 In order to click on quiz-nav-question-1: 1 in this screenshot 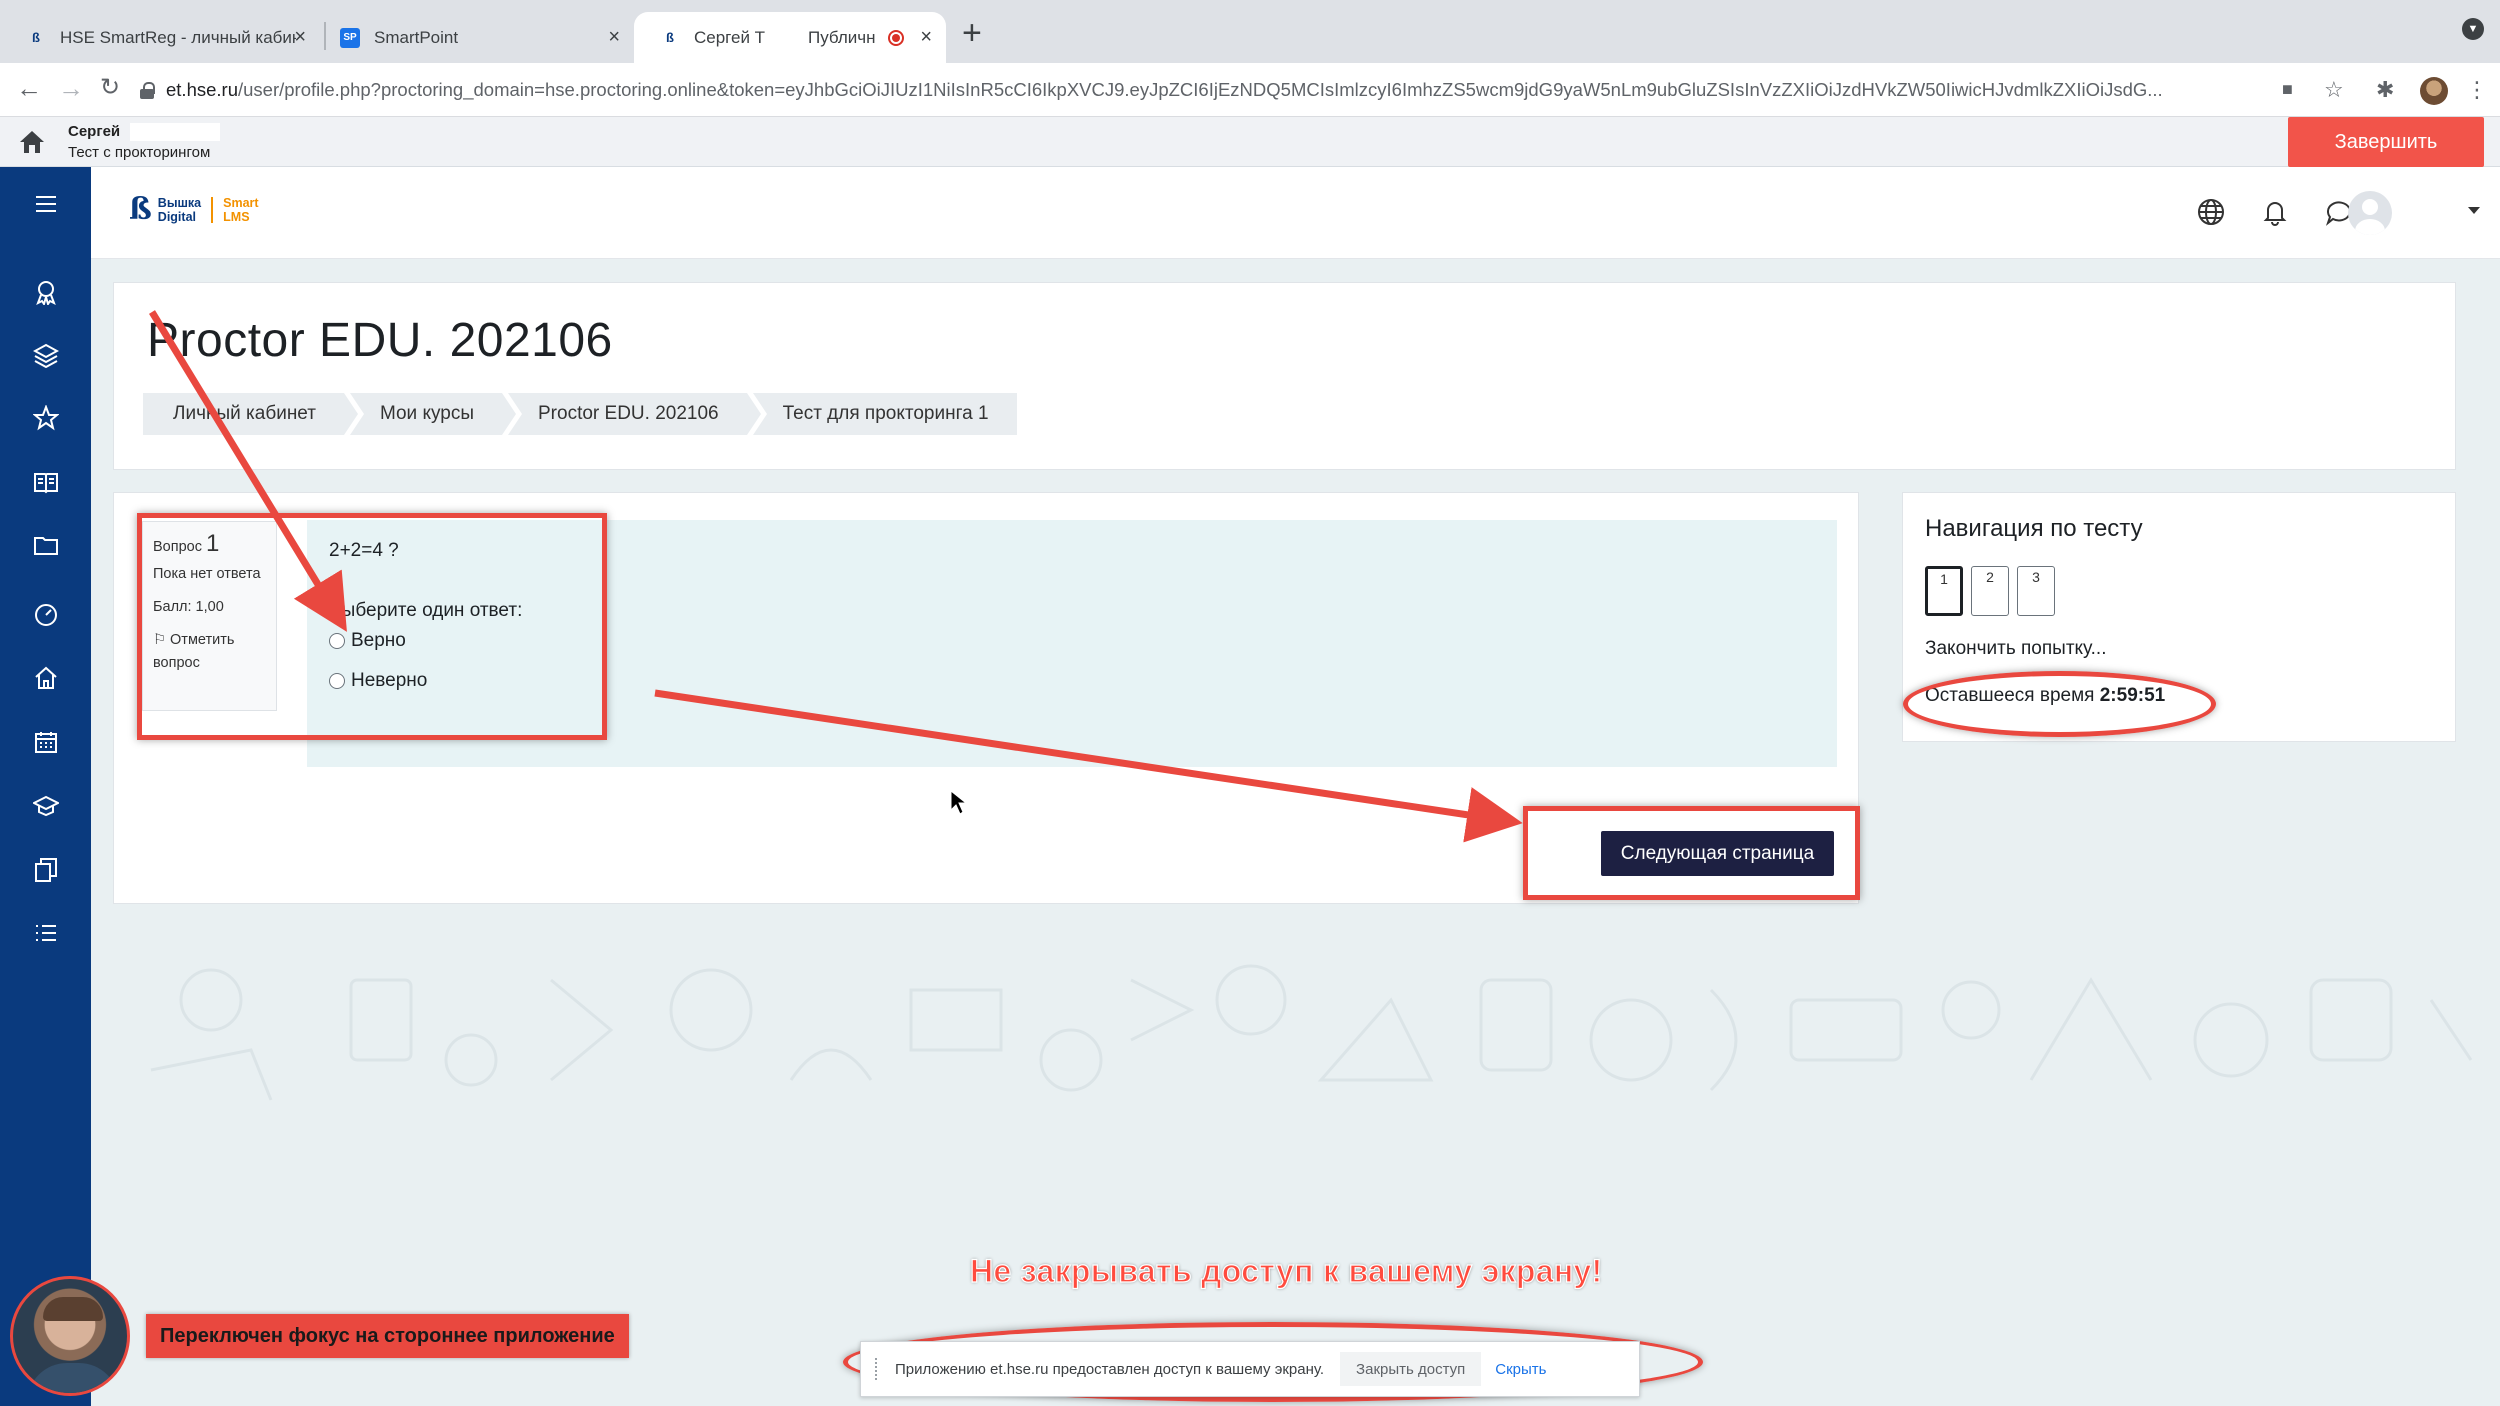, I will do `click(1944, 591)`.